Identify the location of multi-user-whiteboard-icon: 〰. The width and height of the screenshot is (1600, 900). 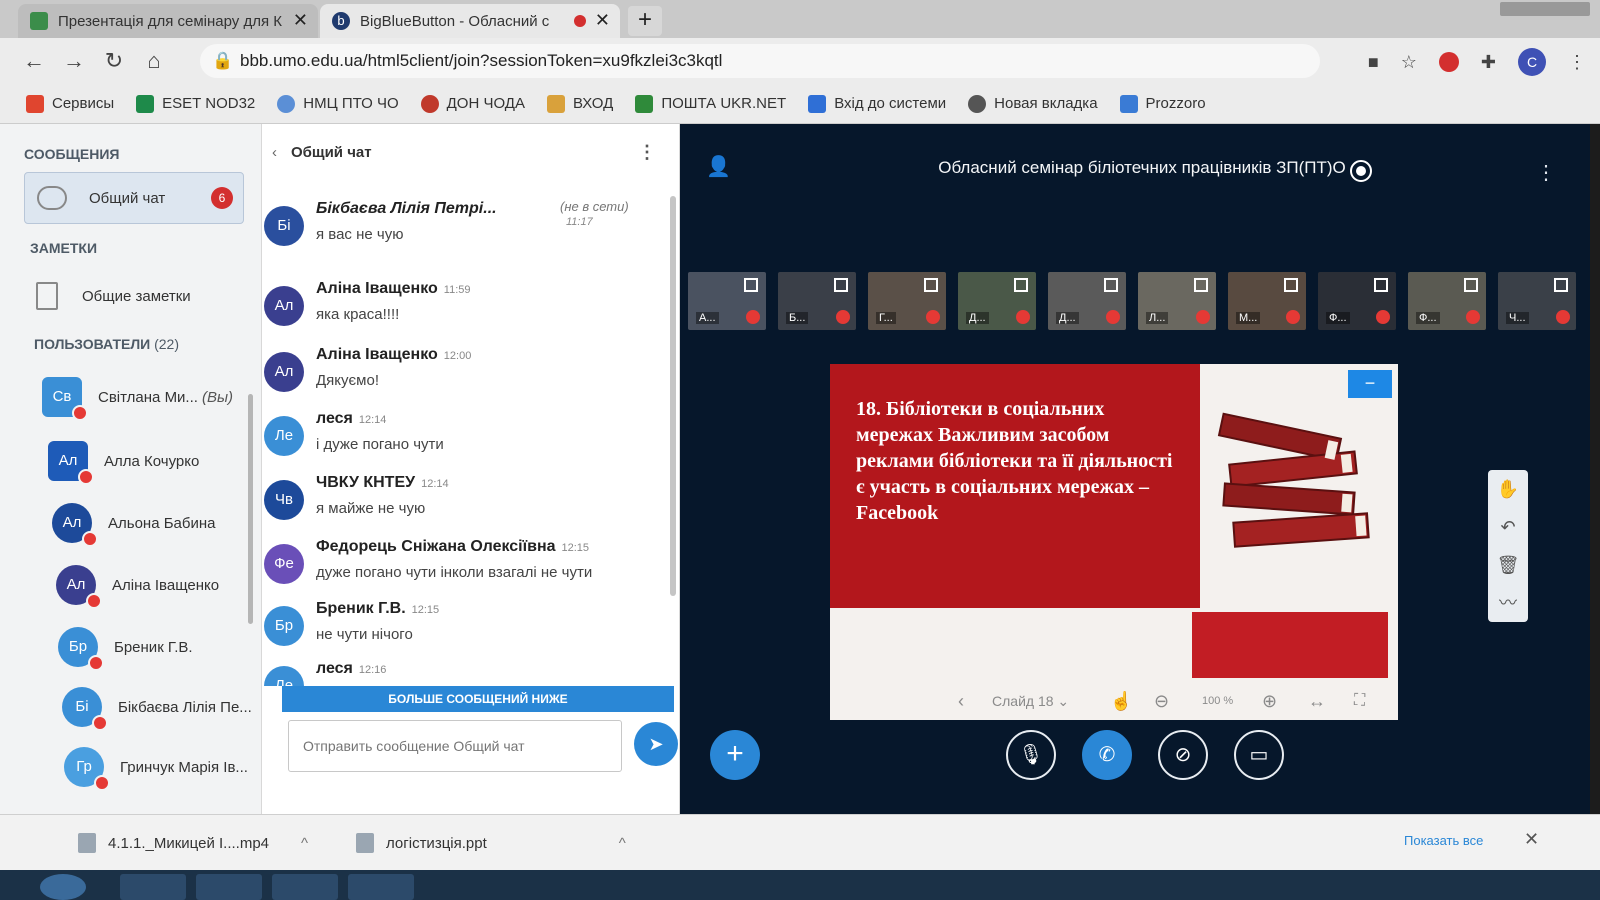
(1508, 603).